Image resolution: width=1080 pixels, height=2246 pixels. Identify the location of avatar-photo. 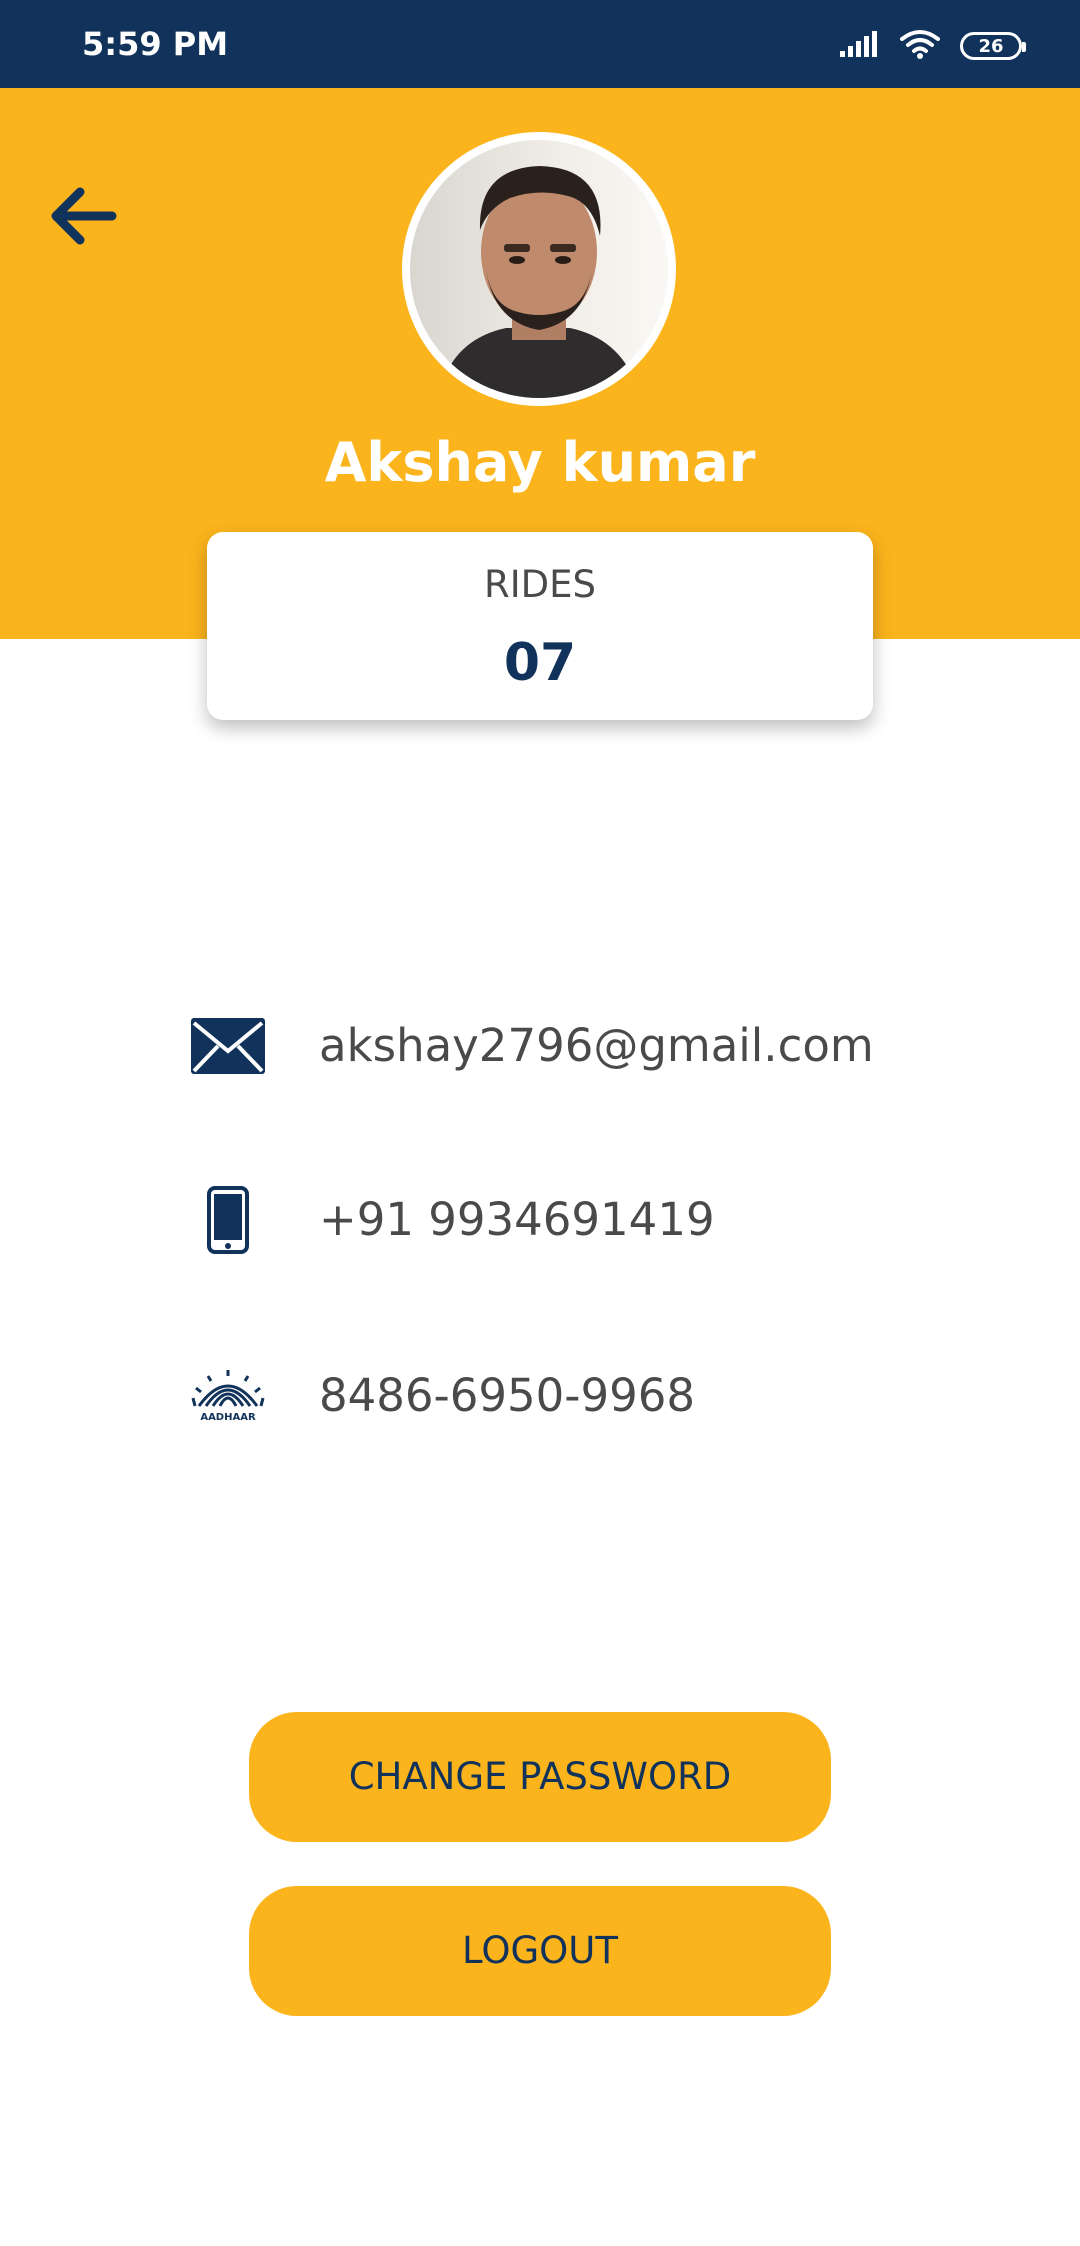
(539, 269).